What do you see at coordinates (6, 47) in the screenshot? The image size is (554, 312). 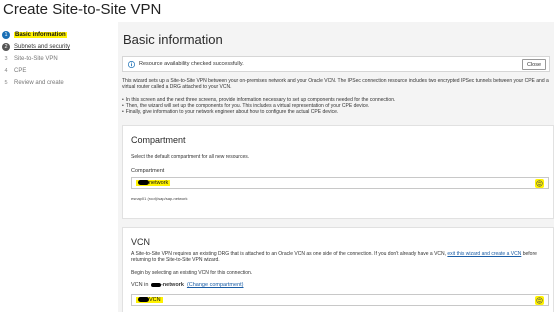 I see `step-number-2: 2` at bounding box center [6, 47].